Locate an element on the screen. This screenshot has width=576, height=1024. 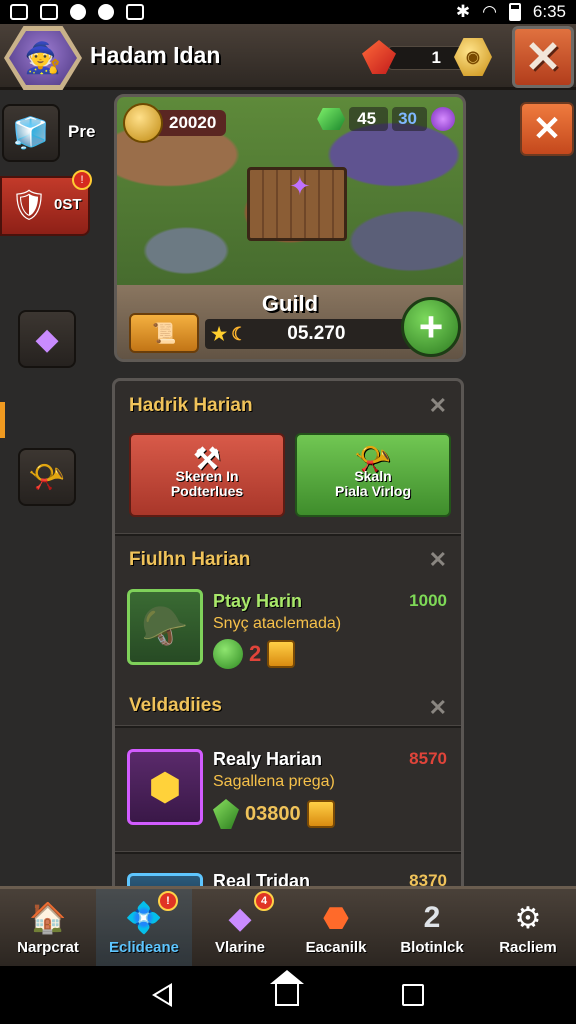
sim-icon is located at coordinates (49, 12).